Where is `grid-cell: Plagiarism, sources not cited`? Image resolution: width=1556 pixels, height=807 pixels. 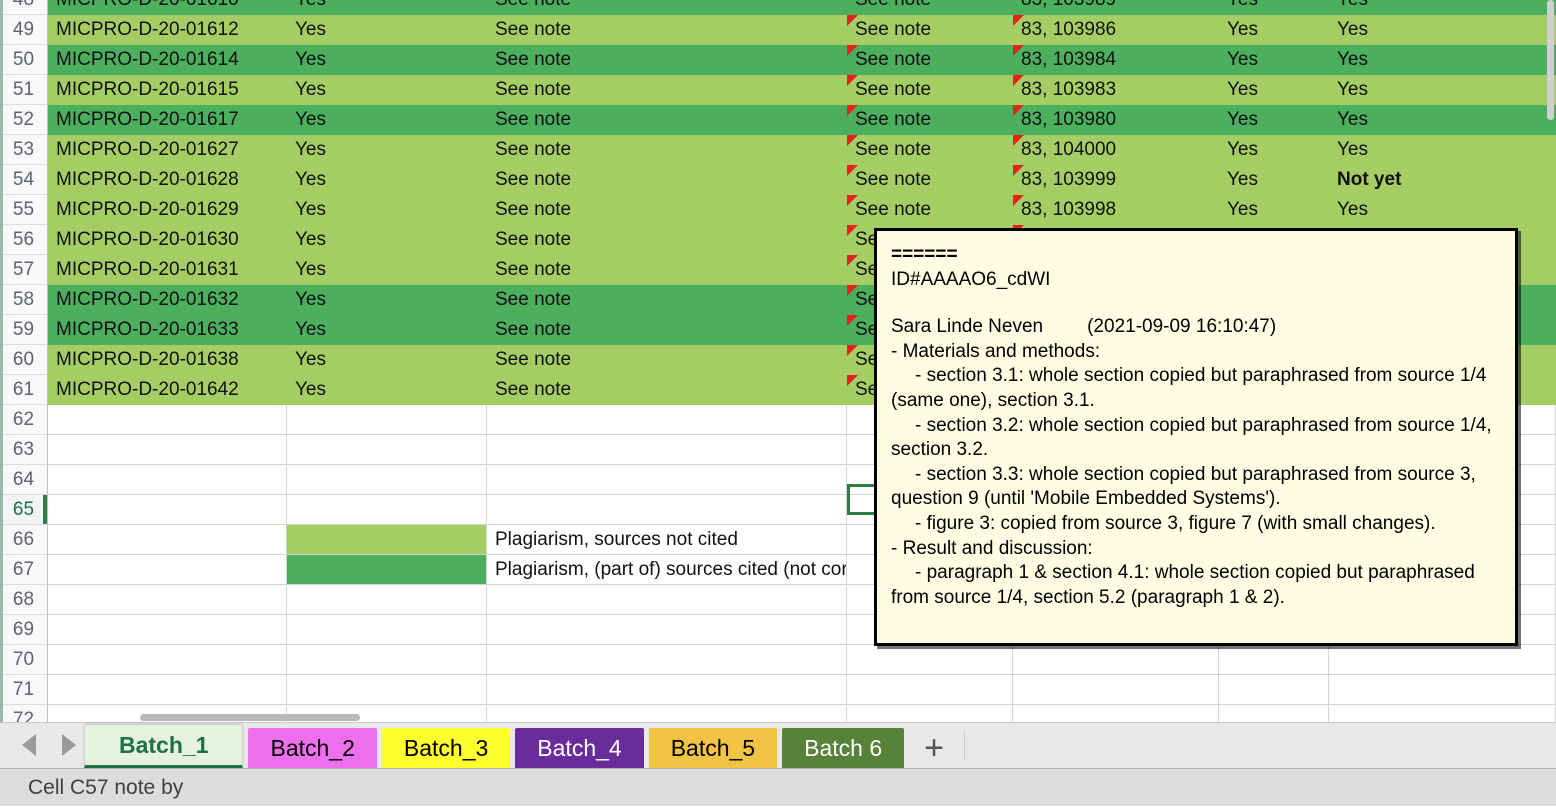 grid-cell: Plagiarism, sources not cited is located at coordinates (667, 540).